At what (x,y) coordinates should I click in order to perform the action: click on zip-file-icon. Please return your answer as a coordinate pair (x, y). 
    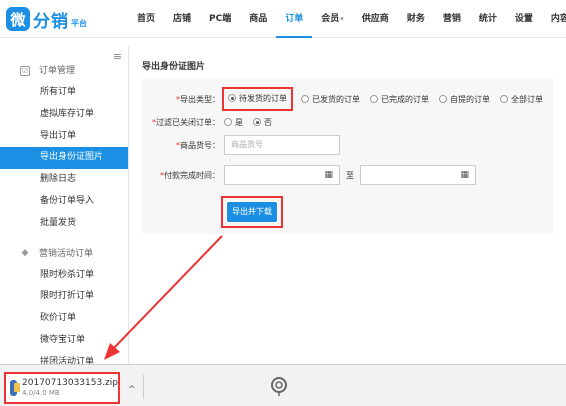
    Looking at the image, I should click on (15, 388).